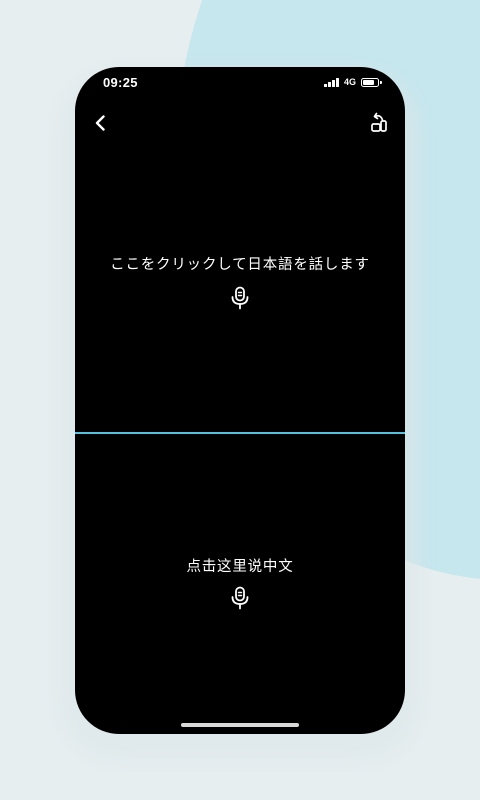 The width and height of the screenshot is (480, 800). I want to click on rotate-screen-button, so click(379, 123).